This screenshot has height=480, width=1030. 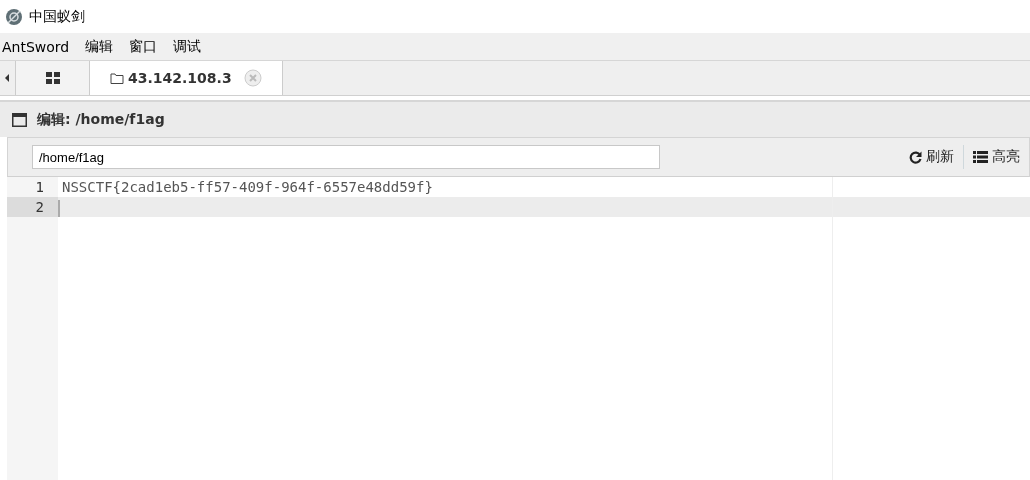 What do you see at coordinates (149, 46) in the screenshot?
I see `menu-item: 窗口` at bounding box center [149, 46].